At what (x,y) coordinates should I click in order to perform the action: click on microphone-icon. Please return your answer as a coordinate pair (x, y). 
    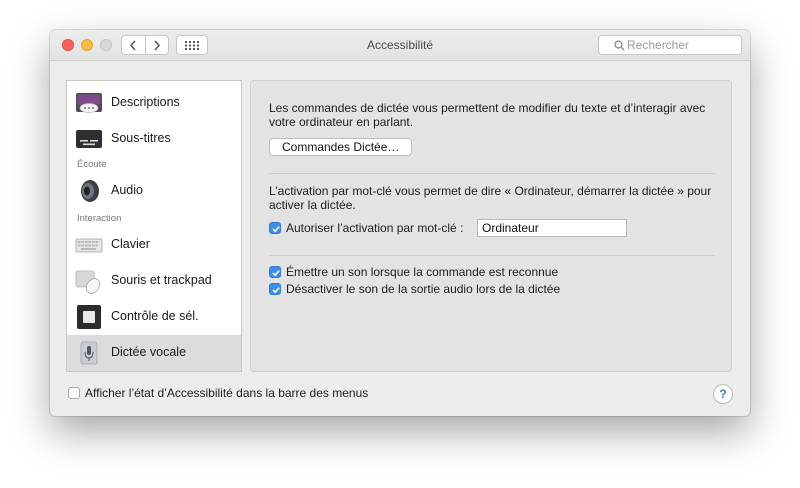
    Looking at the image, I should click on (89, 353).